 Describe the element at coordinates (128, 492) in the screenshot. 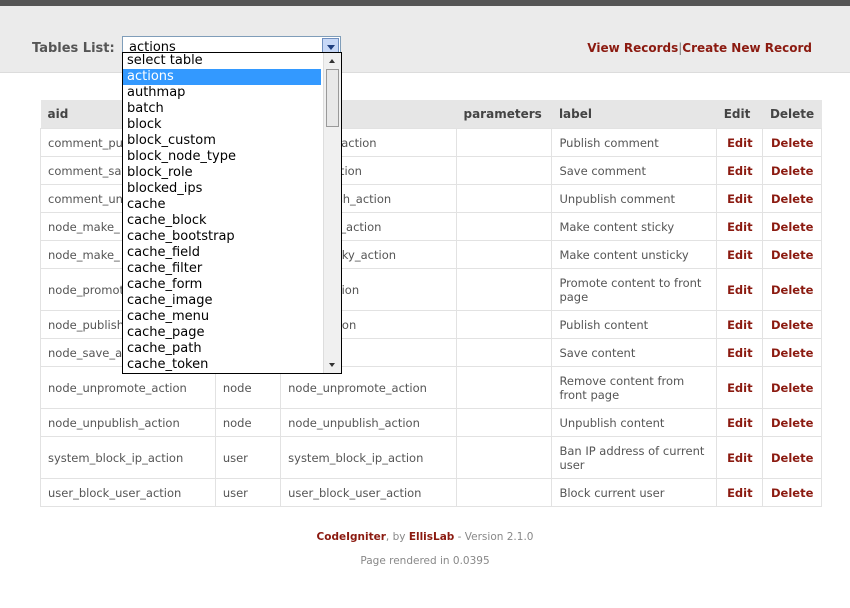

I see `cell-aid: user_block_user_action` at that location.